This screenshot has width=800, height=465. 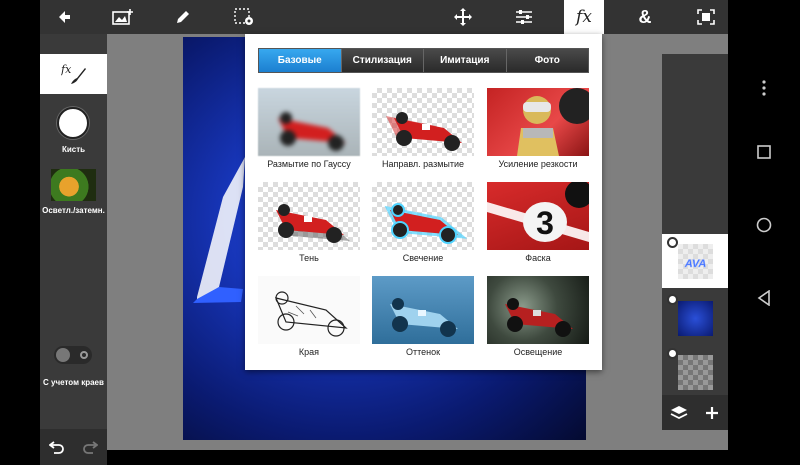 I want to click on fit-screen-icon, so click(x=706, y=17).